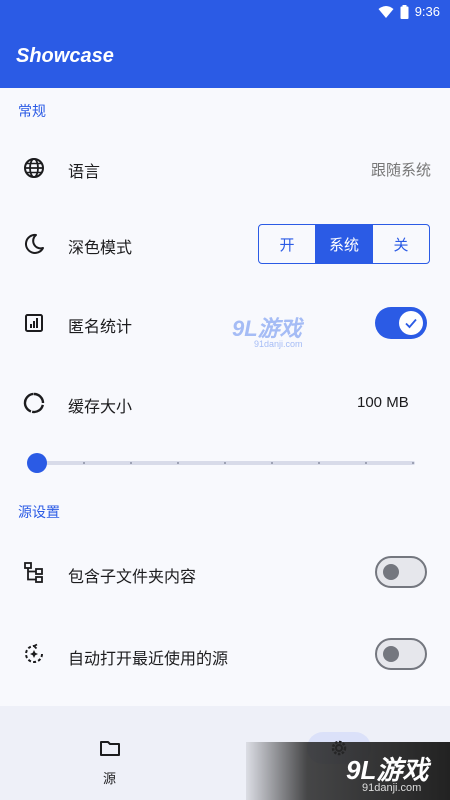  Describe the element at coordinates (225, 56) in the screenshot. I see `app-bar: Showcase` at that location.